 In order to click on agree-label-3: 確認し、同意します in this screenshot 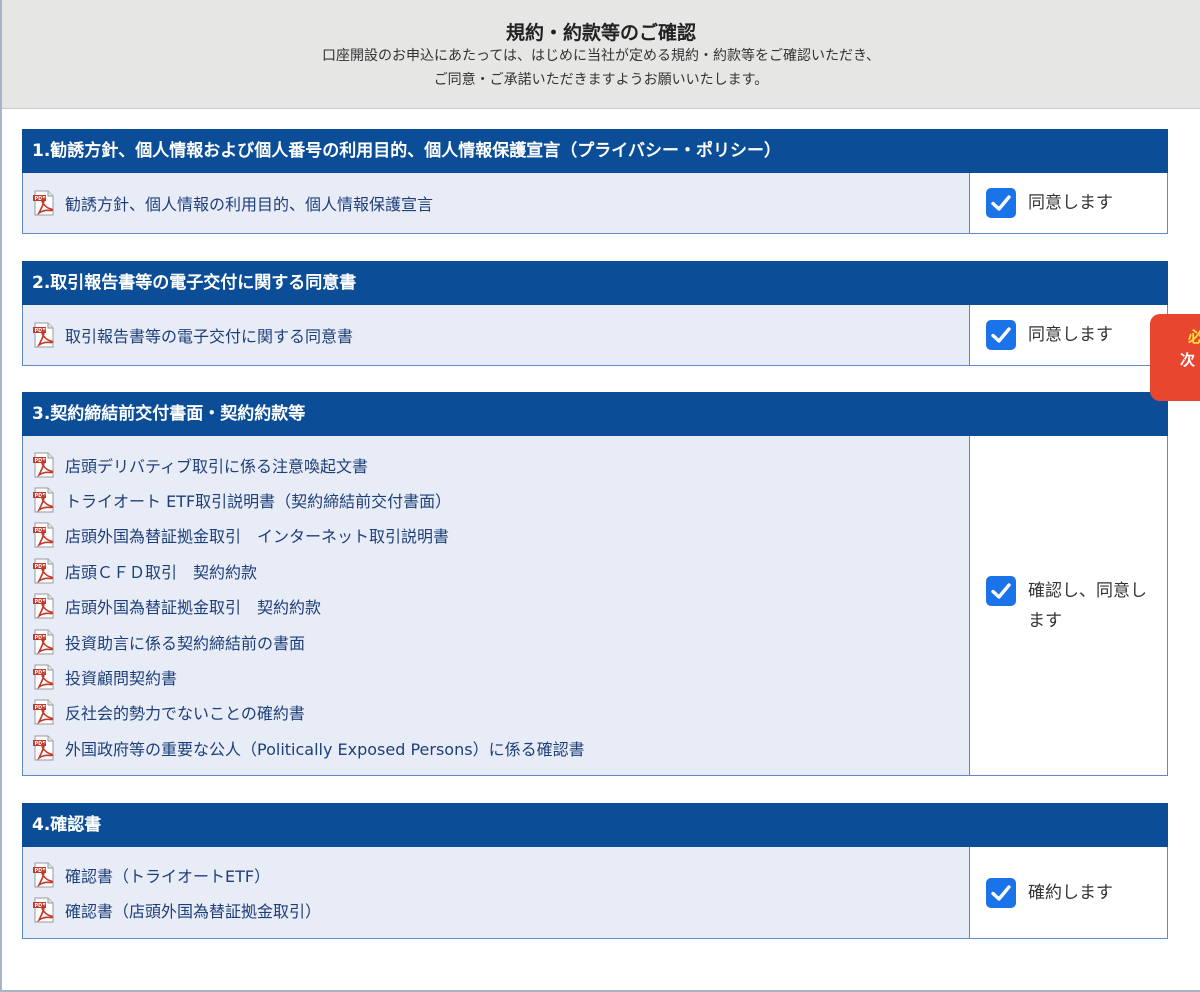, I will do `click(1087, 605)`.